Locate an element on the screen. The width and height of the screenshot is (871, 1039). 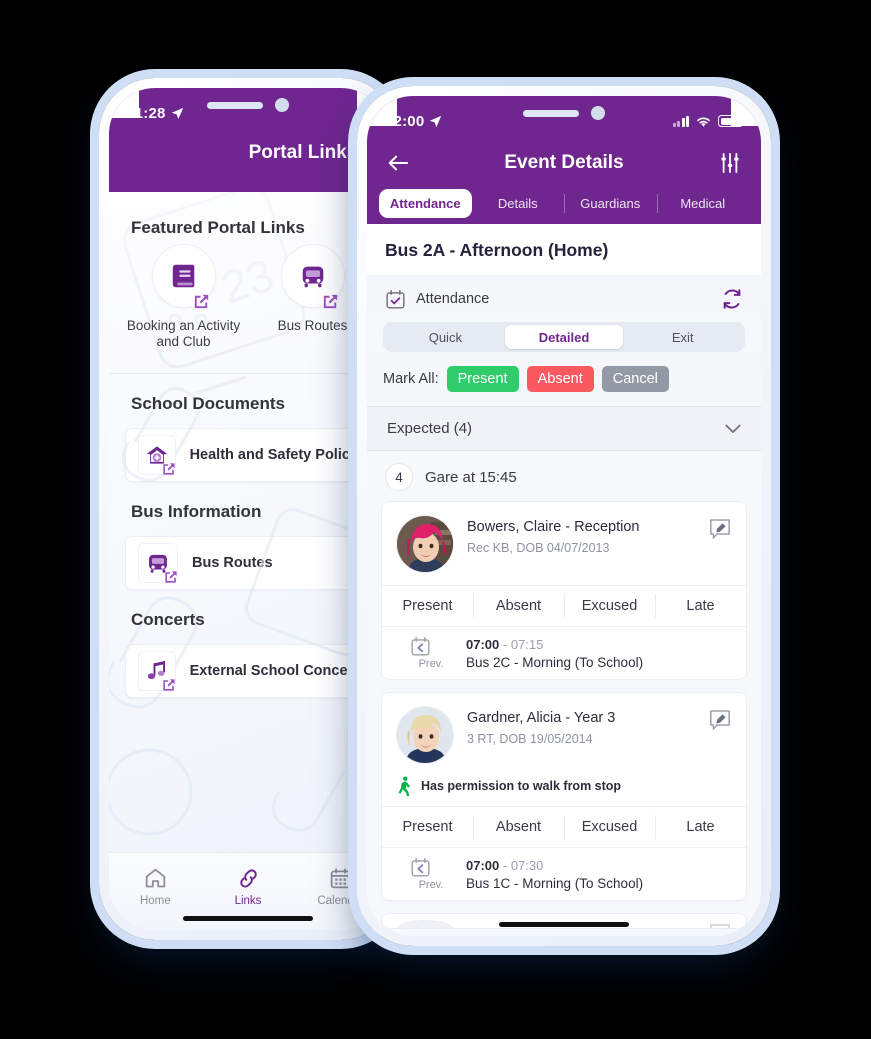
document-card-bus-routes: Bus Routes is located at coordinates (248, 562).